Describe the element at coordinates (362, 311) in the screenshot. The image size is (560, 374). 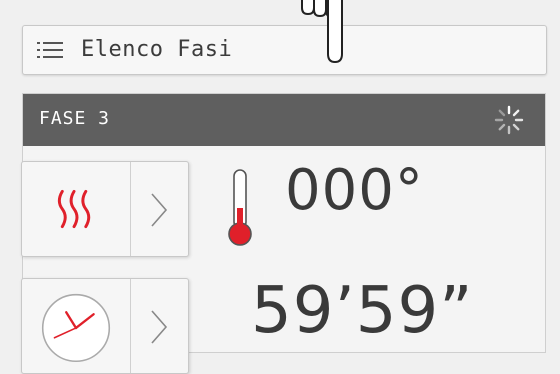
I see `timer-value: 59’59”` at that location.